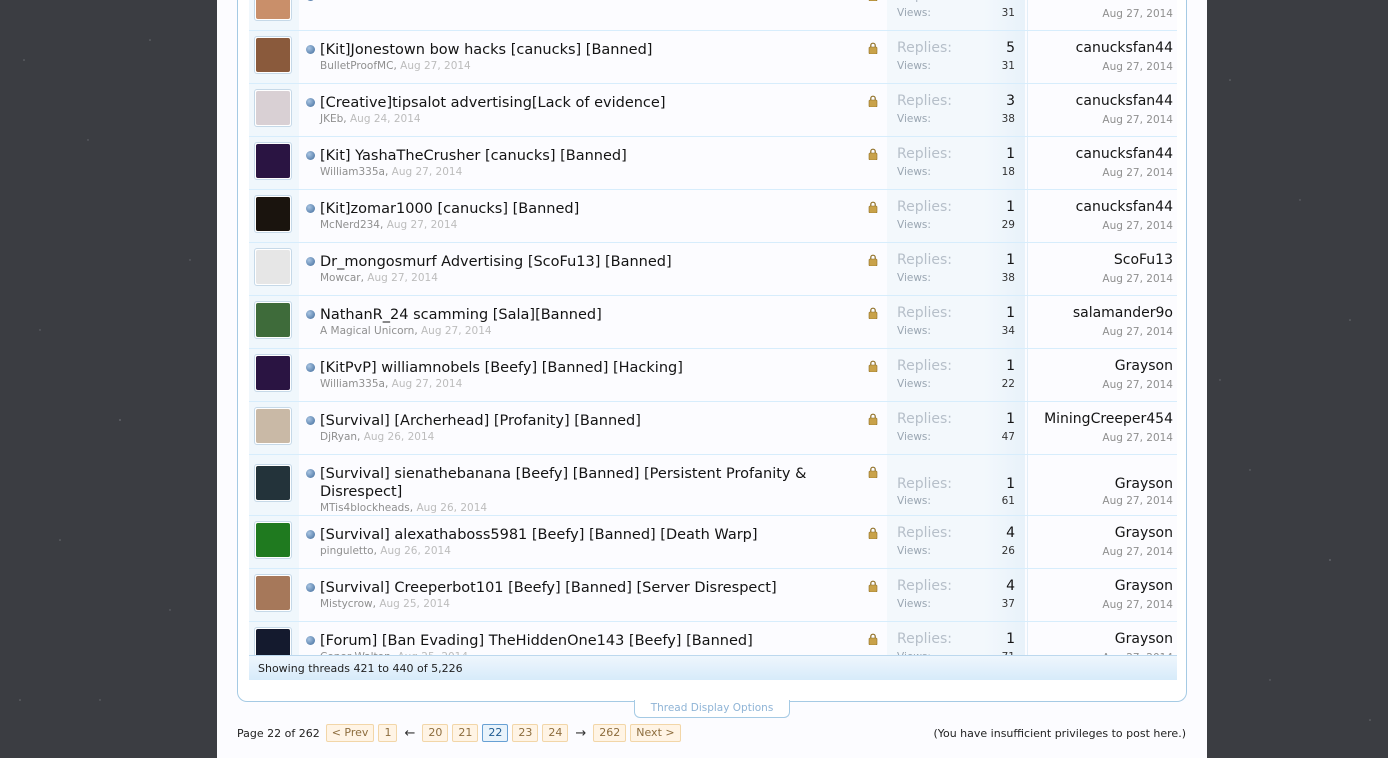 Image resolution: width=1388 pixels, height=758 pixels. What do you see at coordinates (367, 331) in the screenshot?
I see `thread-author: A Magical Unicorn` at bounding box center [367, 331].